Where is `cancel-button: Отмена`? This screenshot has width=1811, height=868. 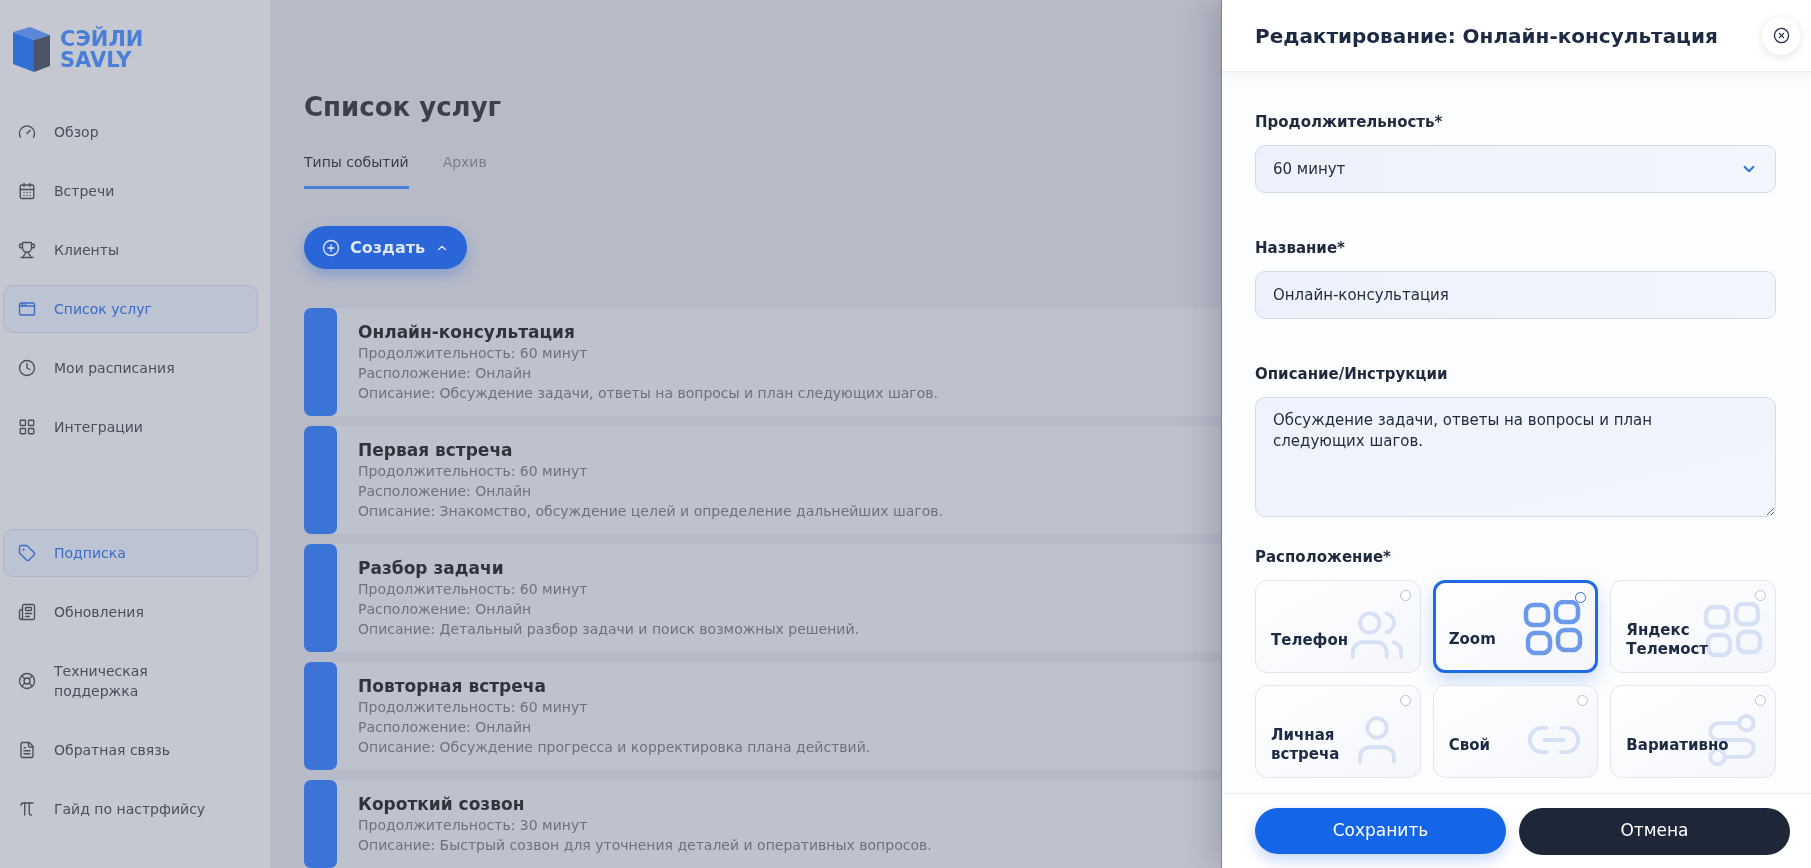
cancel-button: Отмена is located at coordinates (1654, 831).